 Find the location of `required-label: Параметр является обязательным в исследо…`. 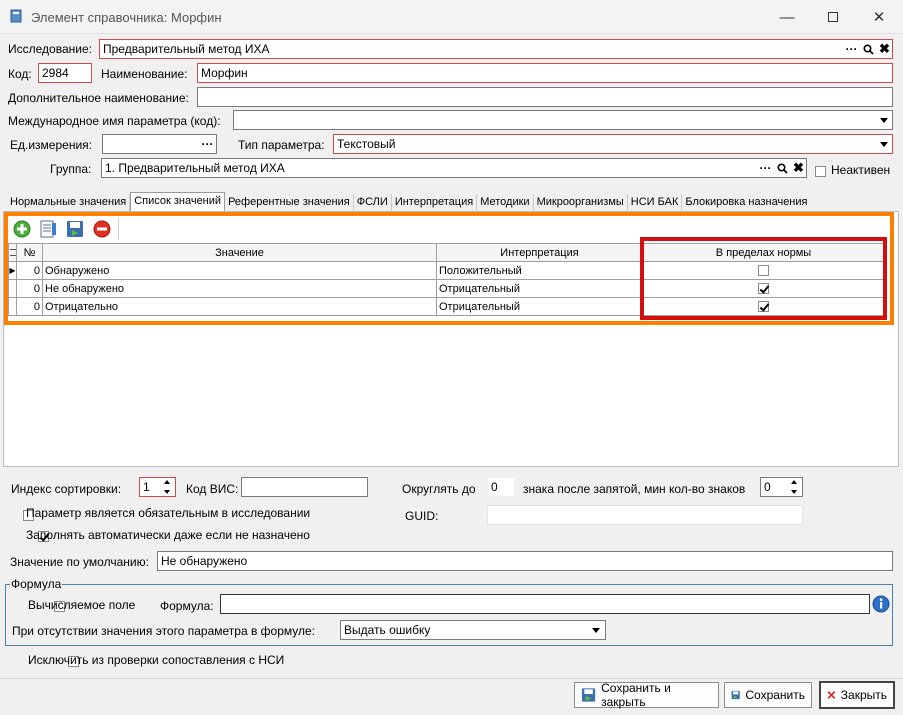

required-label: Параметр является обязательным в исследо… is located at coordinates (168, 513).